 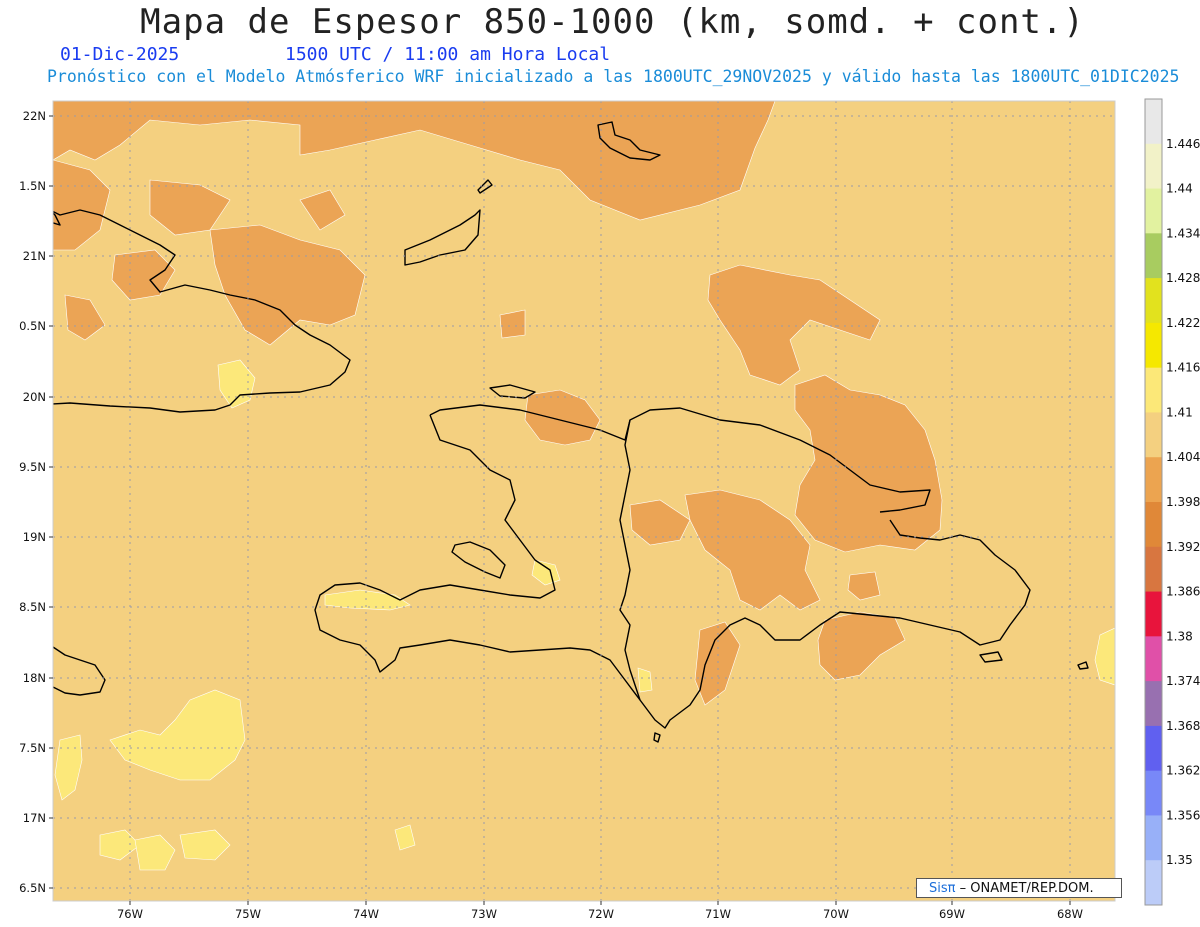 I want to click on lon-tick-label: 72W, so click(x=601, y=914).